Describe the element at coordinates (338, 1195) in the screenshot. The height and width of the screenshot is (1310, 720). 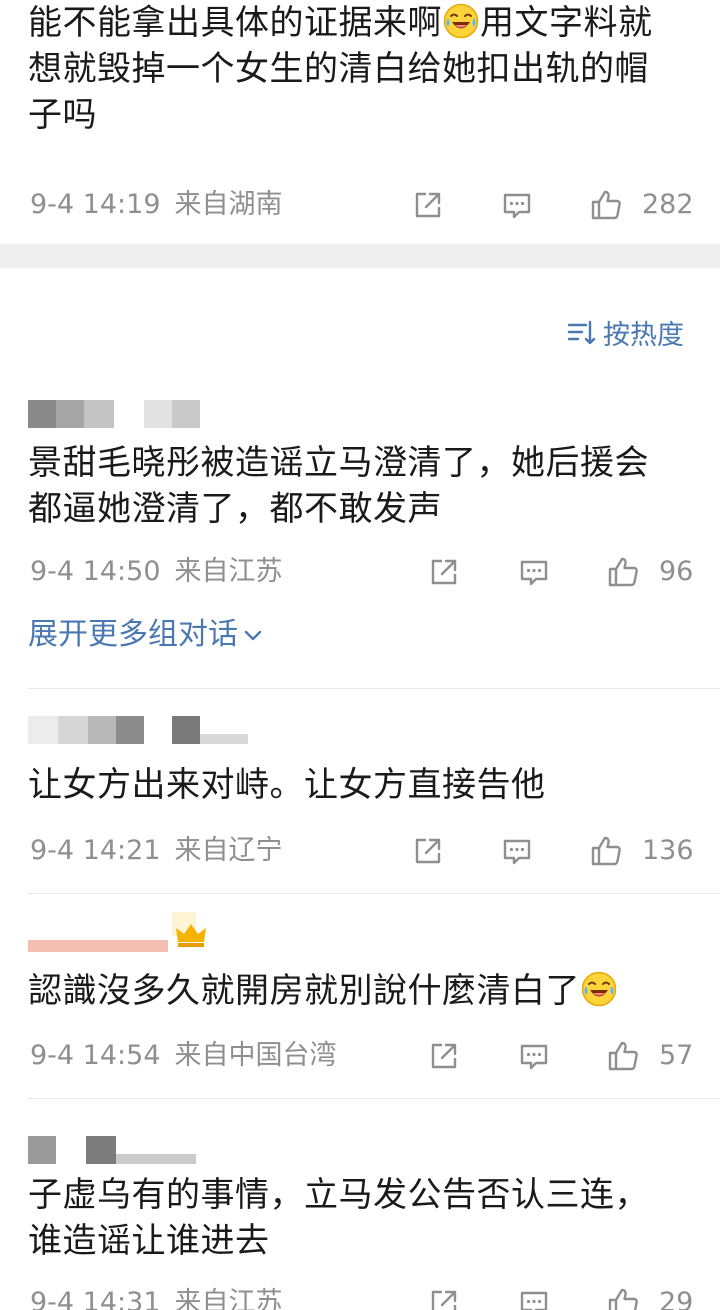
I see `comment-text-line1: 子虚乌有的事情，立马发公告否认三连，` at that location.